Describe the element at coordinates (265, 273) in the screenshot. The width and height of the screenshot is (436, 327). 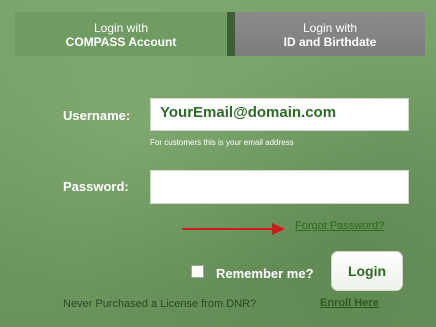
I see `remember-me-label: Remember me?` at that location.